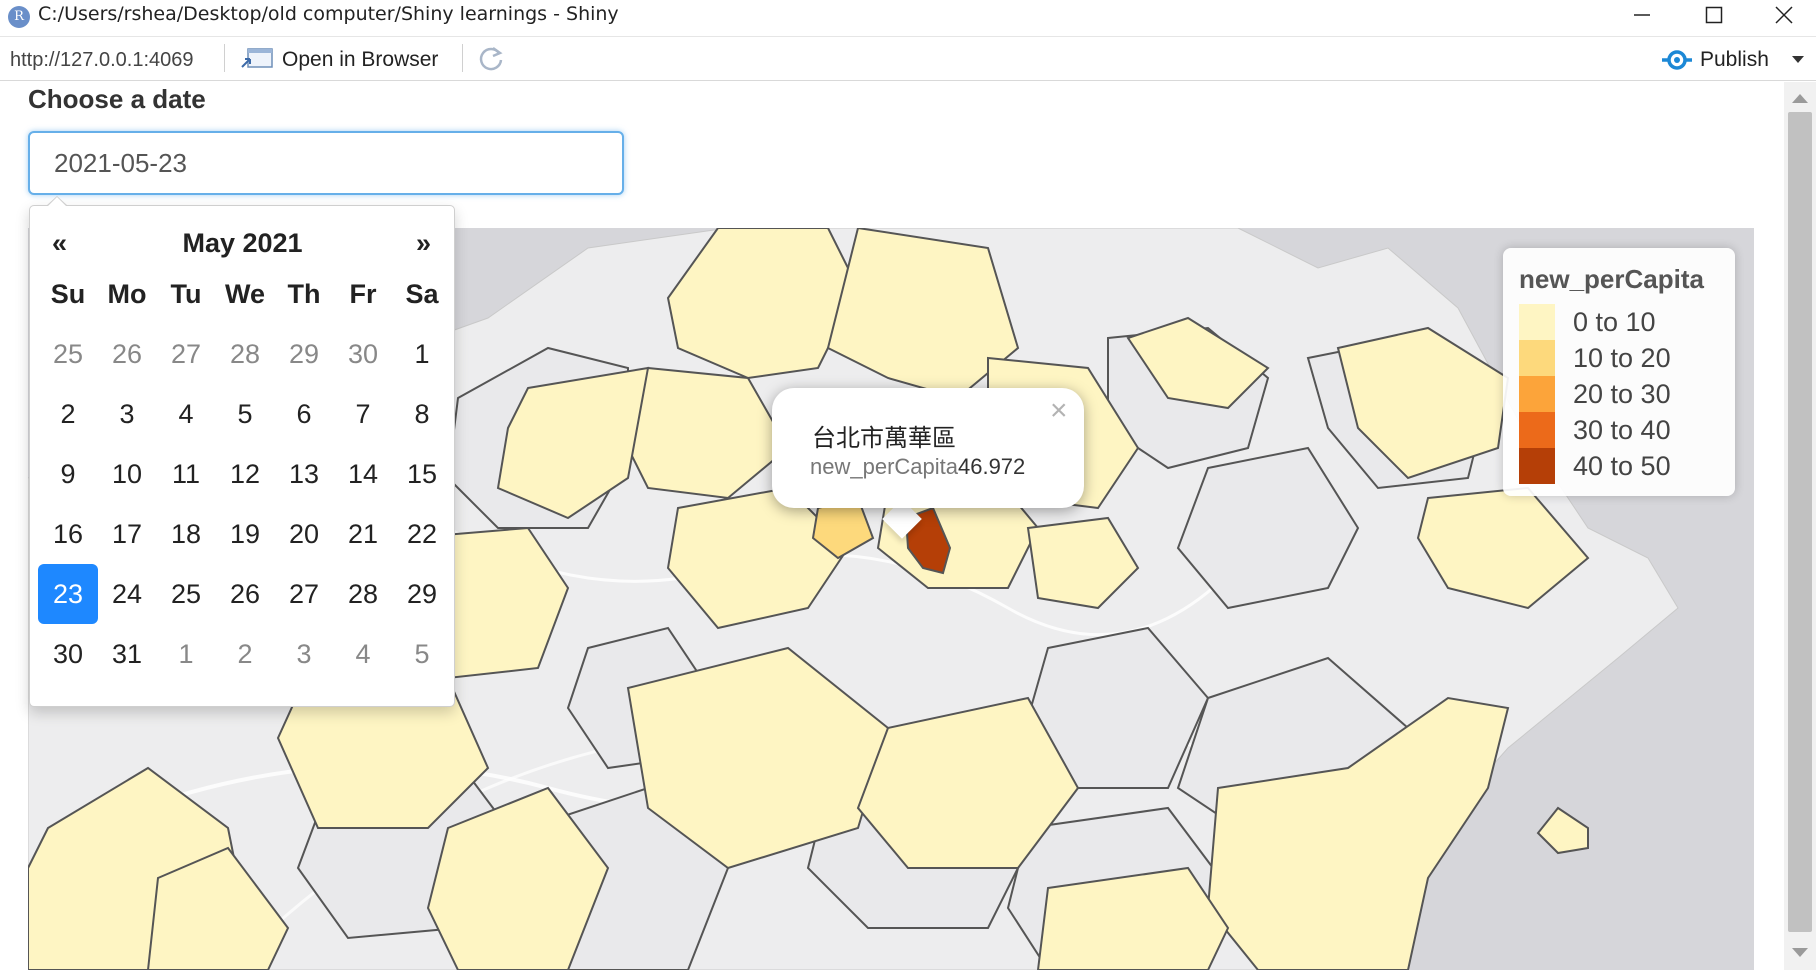  I want to click on calendar-week-row: 16 17 18 19 20 21 22, so click(242, 534).